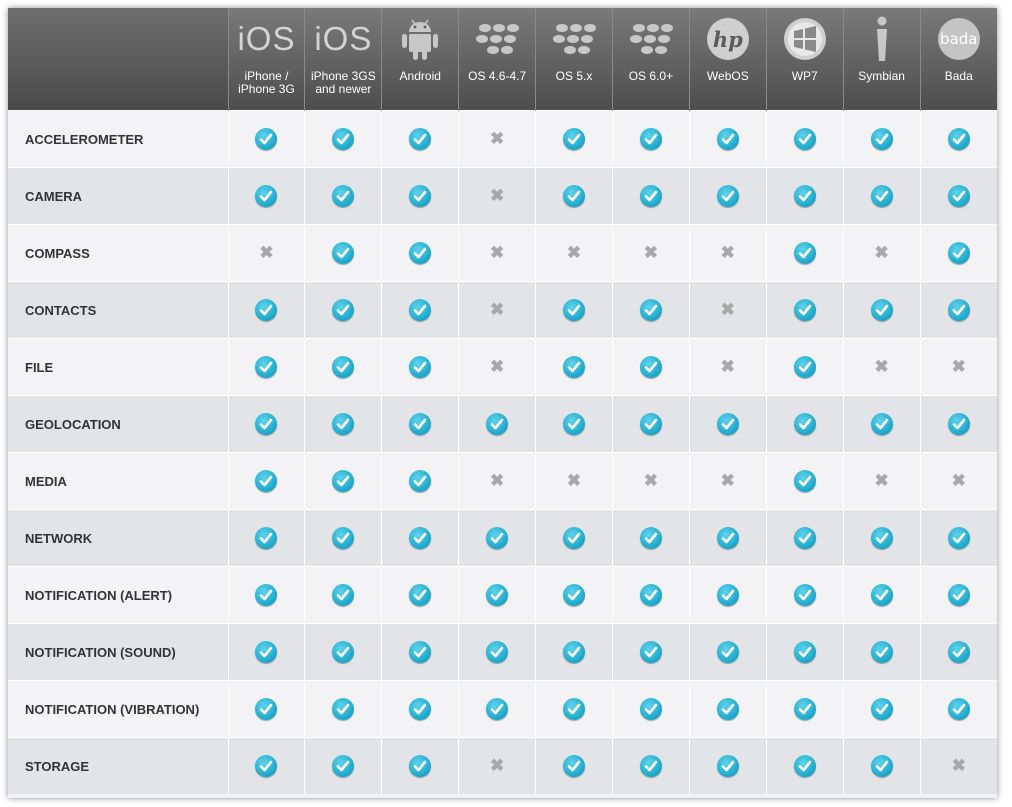 This screenshot has width=1012, height=807. I want to click on feature-name: CAMERA, so click(118, 196).